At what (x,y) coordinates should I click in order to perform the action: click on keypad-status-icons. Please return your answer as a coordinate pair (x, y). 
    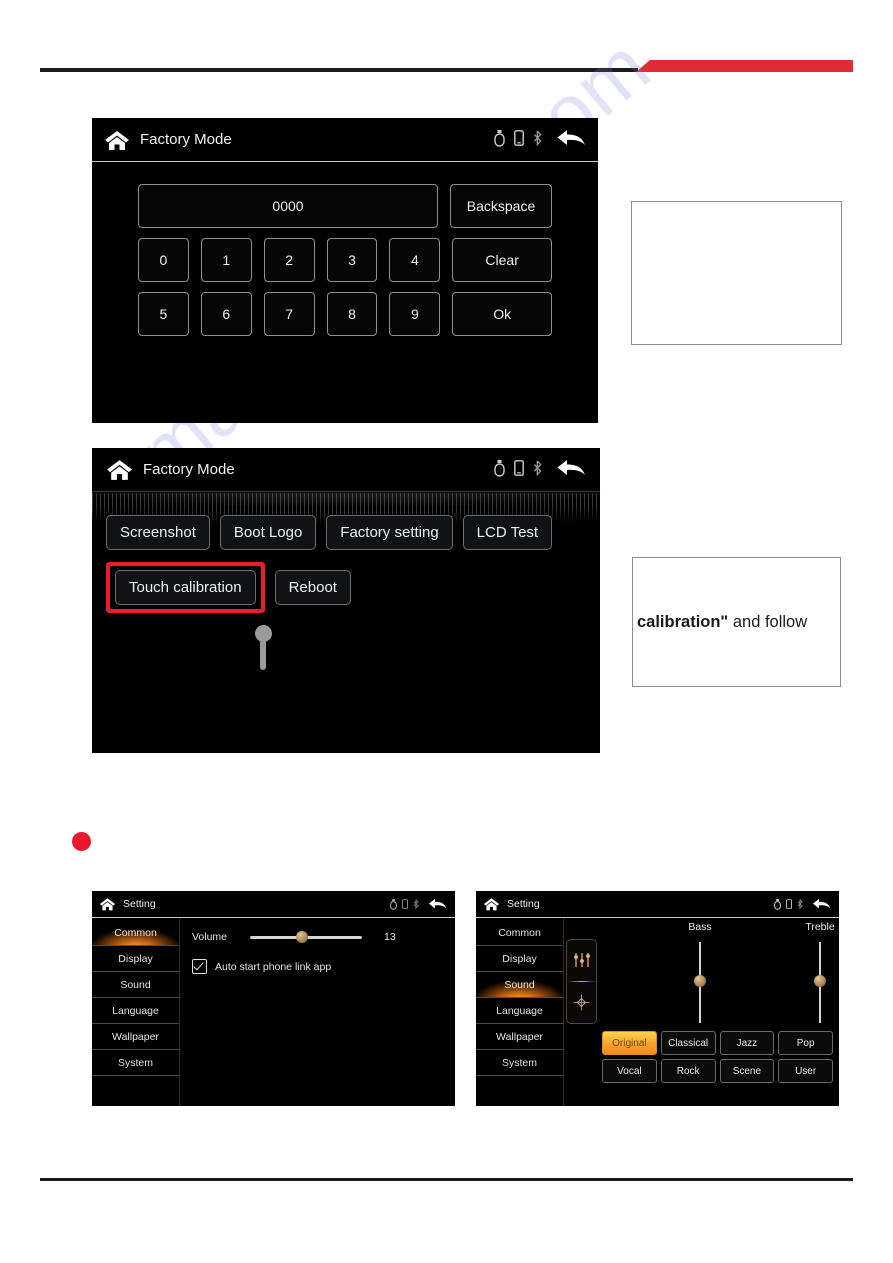
    Looking at the image, I should click on (540, 138).